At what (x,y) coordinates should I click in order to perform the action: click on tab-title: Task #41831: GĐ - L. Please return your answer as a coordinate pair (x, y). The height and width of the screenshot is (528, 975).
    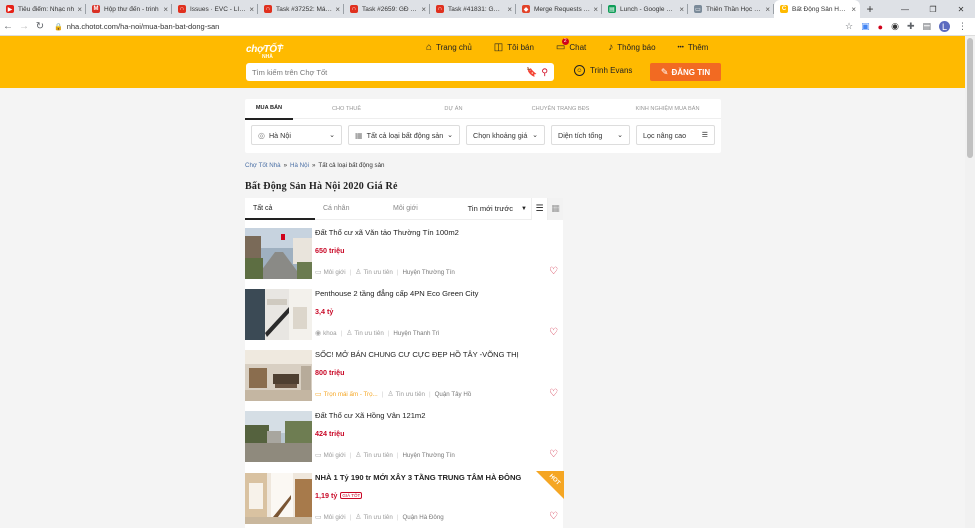
    Looking at the image, I should click on (476, 9).